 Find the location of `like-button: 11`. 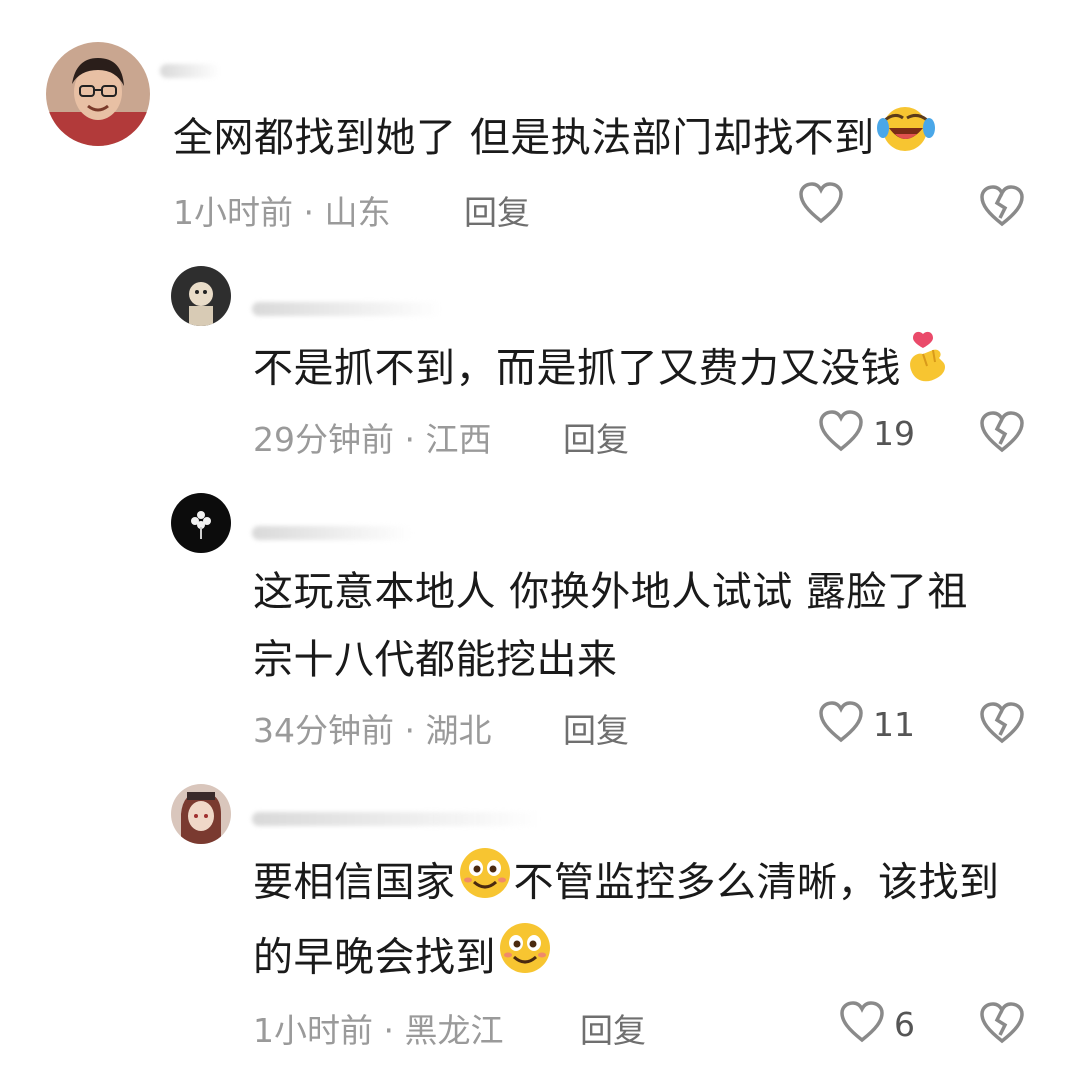

like-button: 11 is located at coordinates (866, 724).